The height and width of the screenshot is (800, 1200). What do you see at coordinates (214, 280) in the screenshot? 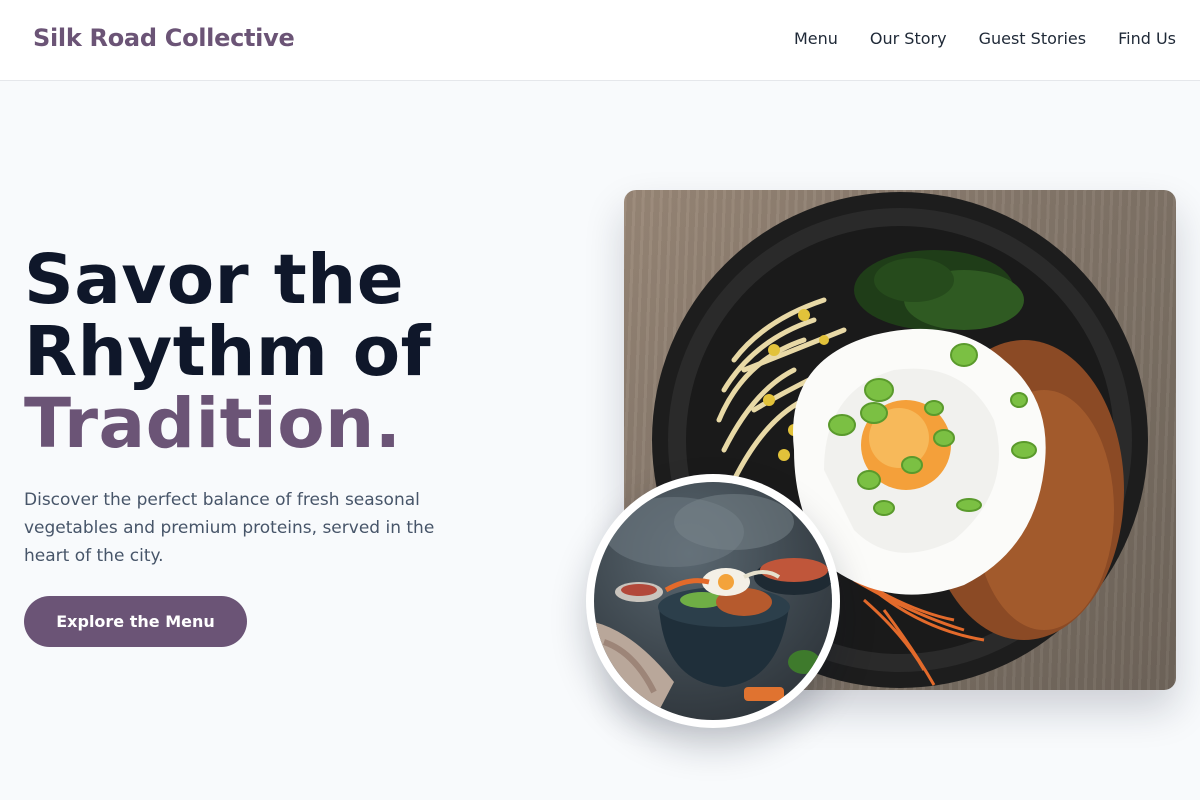
I see `headline-line-1: Savor the` at bounding box center [214, 280].